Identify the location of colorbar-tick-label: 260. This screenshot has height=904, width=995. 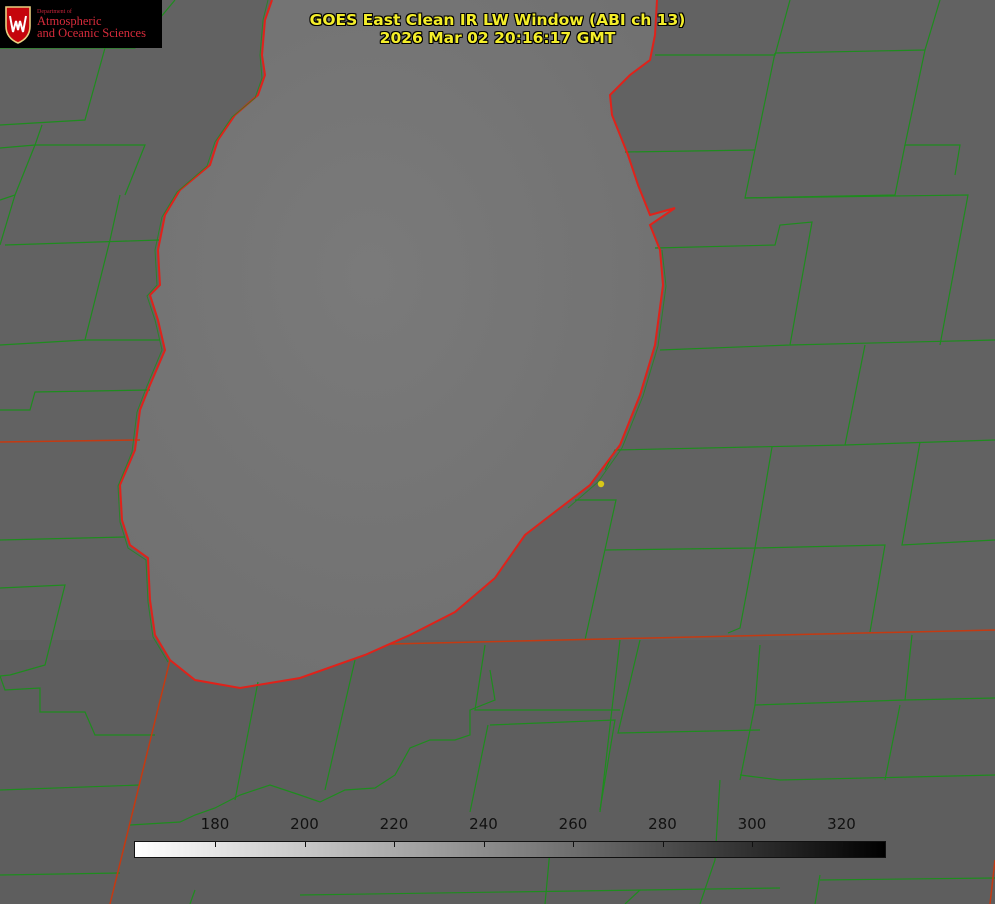
(573, 824).